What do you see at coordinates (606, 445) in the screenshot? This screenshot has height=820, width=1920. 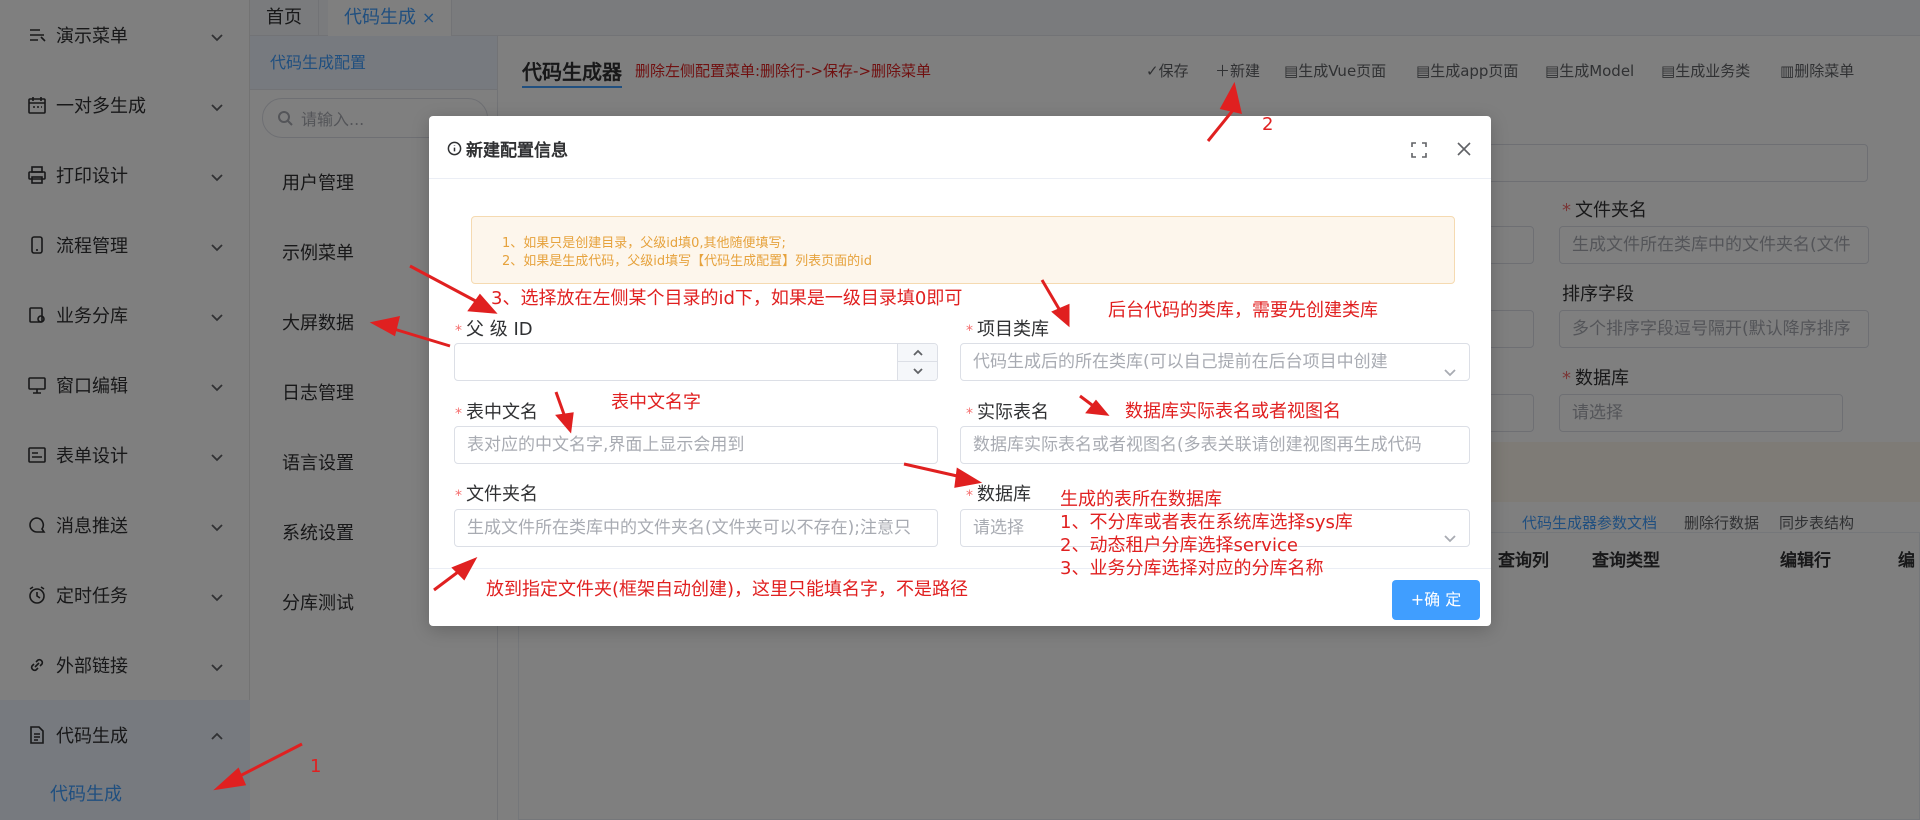 I see `input-placeholder: 表对应的中文名字,界面上显示会用到` at bounding box center [606, 445].